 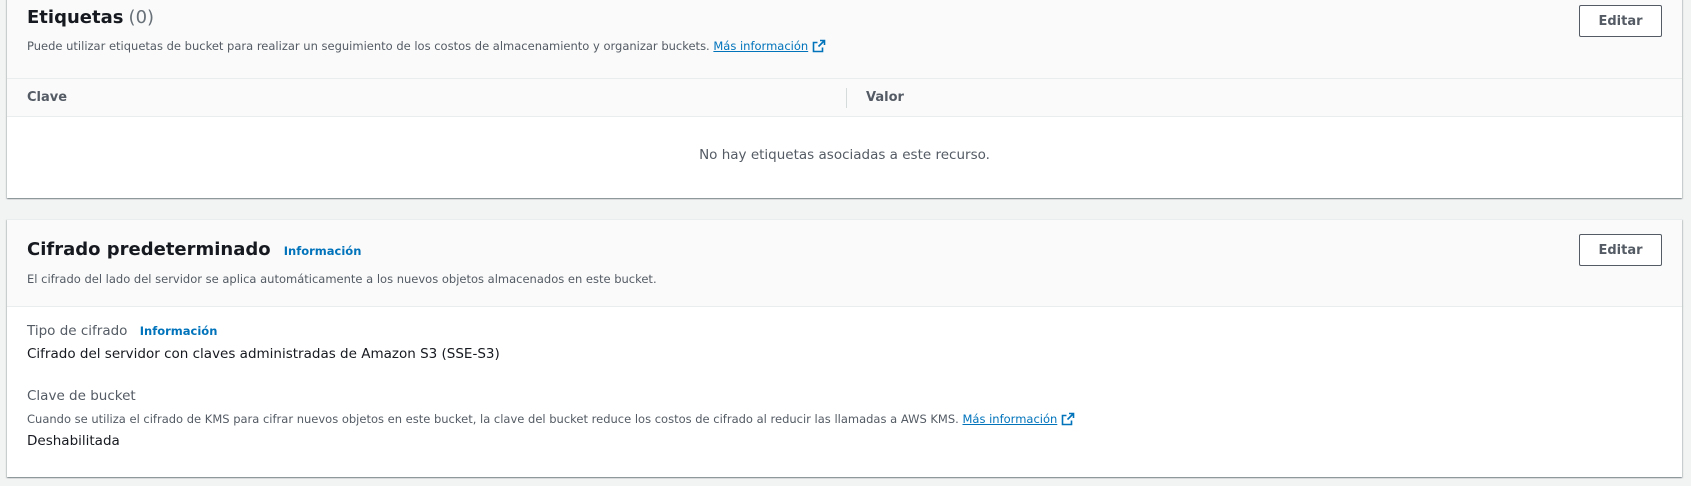 I want to click on encryption-title: Cifrado predeterminado, so click(x=149, y=249).